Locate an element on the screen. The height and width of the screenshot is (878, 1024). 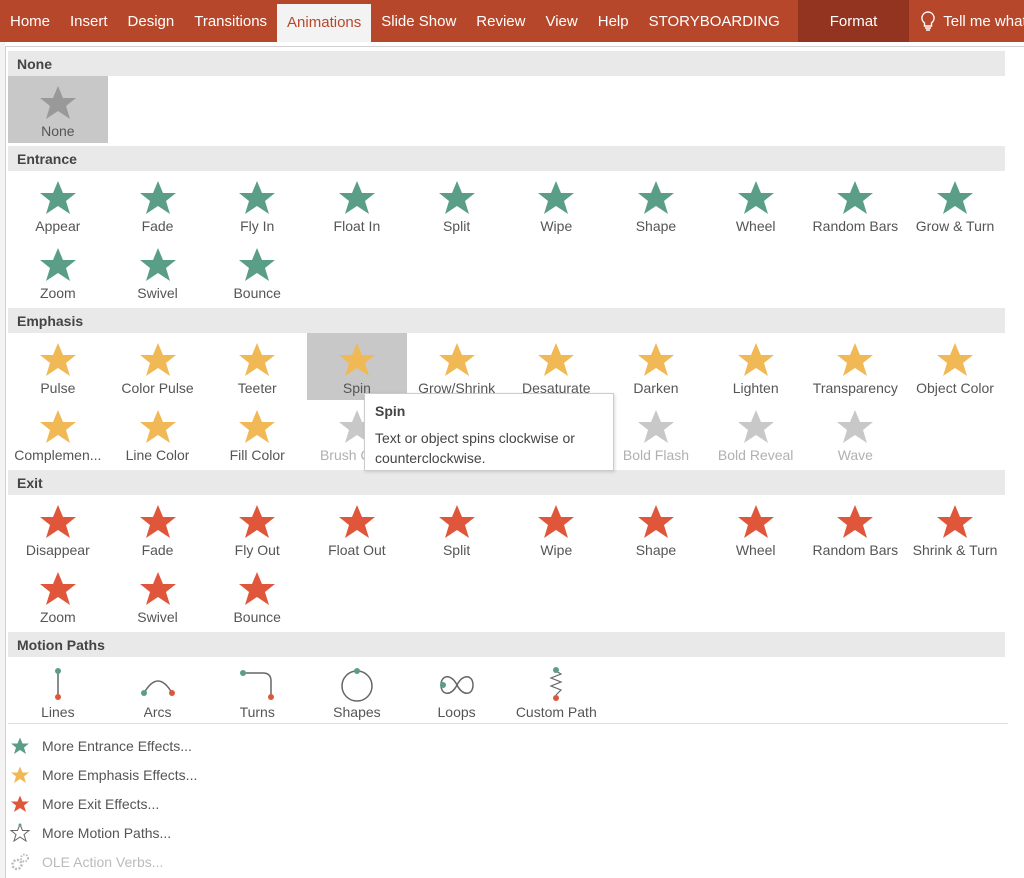
effect-label: Transparency is located at coordinates (855, 388).